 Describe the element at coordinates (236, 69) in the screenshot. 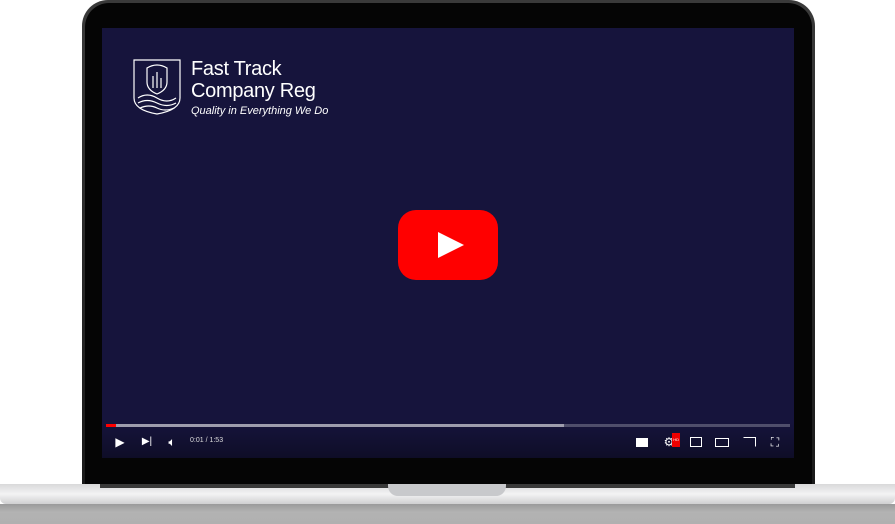

I see `brand-line-1: Fast Track` at that location.